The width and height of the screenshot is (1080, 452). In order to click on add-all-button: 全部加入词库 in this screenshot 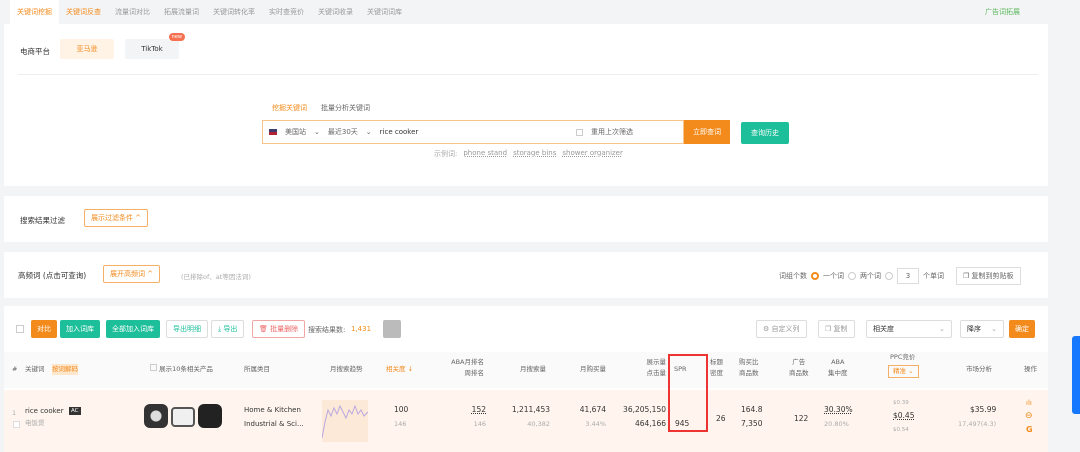, I will do `click(133, 329)`.